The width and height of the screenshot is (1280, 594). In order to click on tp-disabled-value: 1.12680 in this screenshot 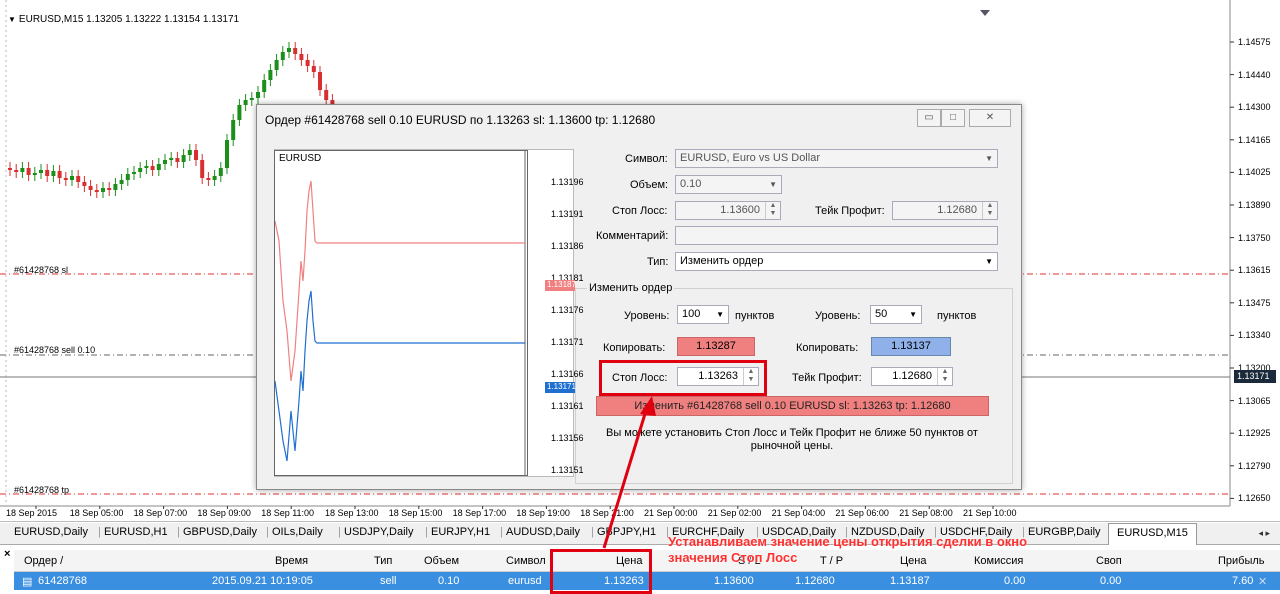, I will do `click(957, 210)`.